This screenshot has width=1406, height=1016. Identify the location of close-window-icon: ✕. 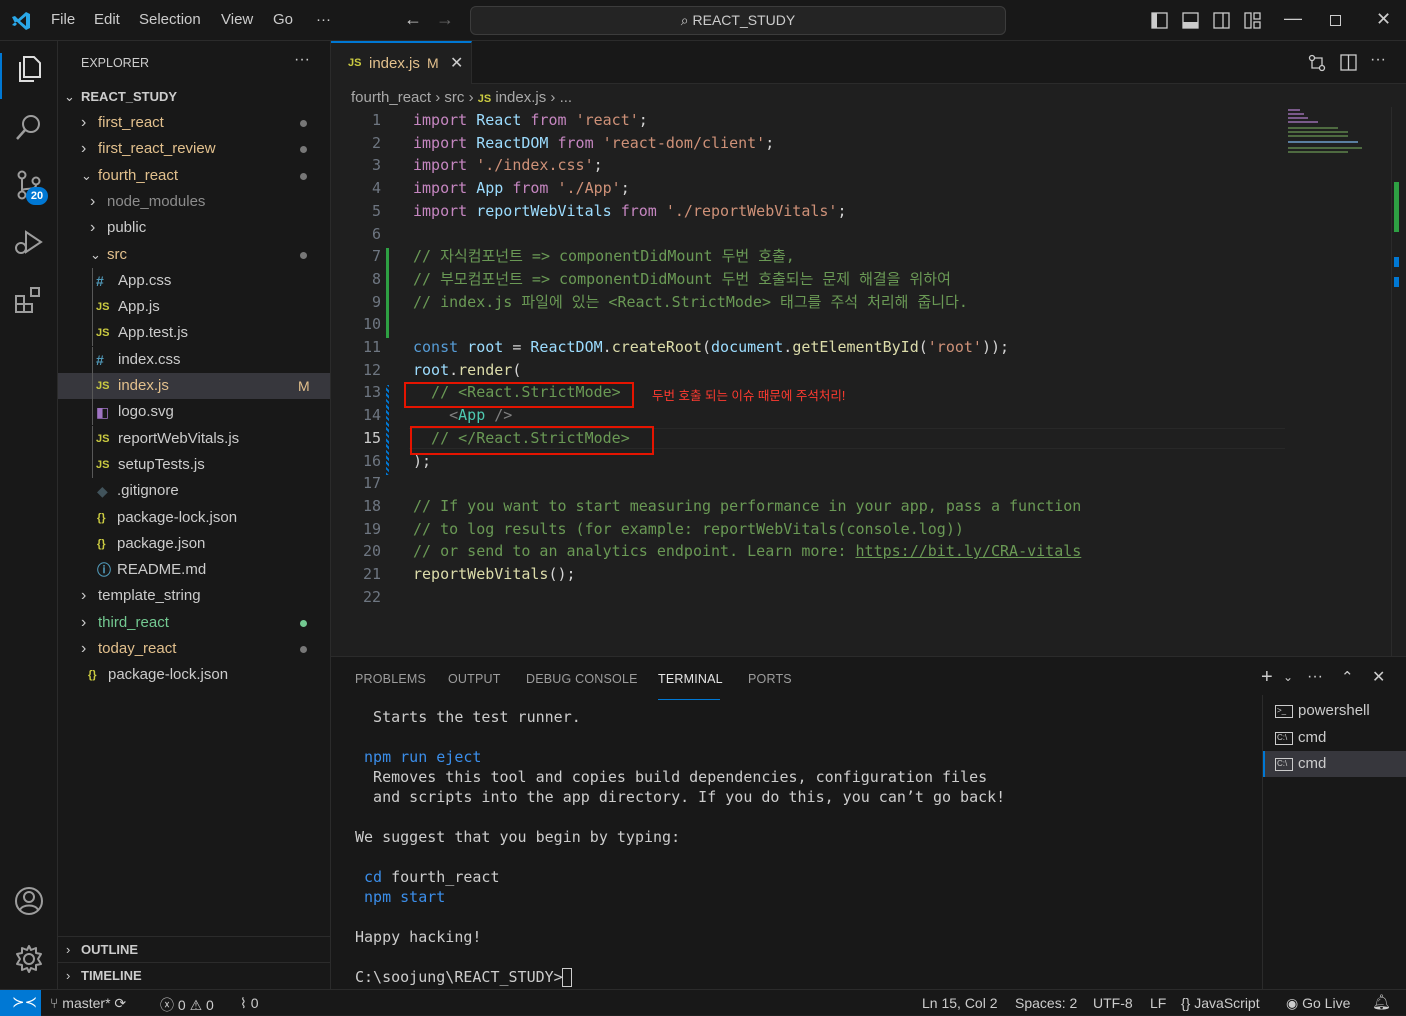
(1383, 19).